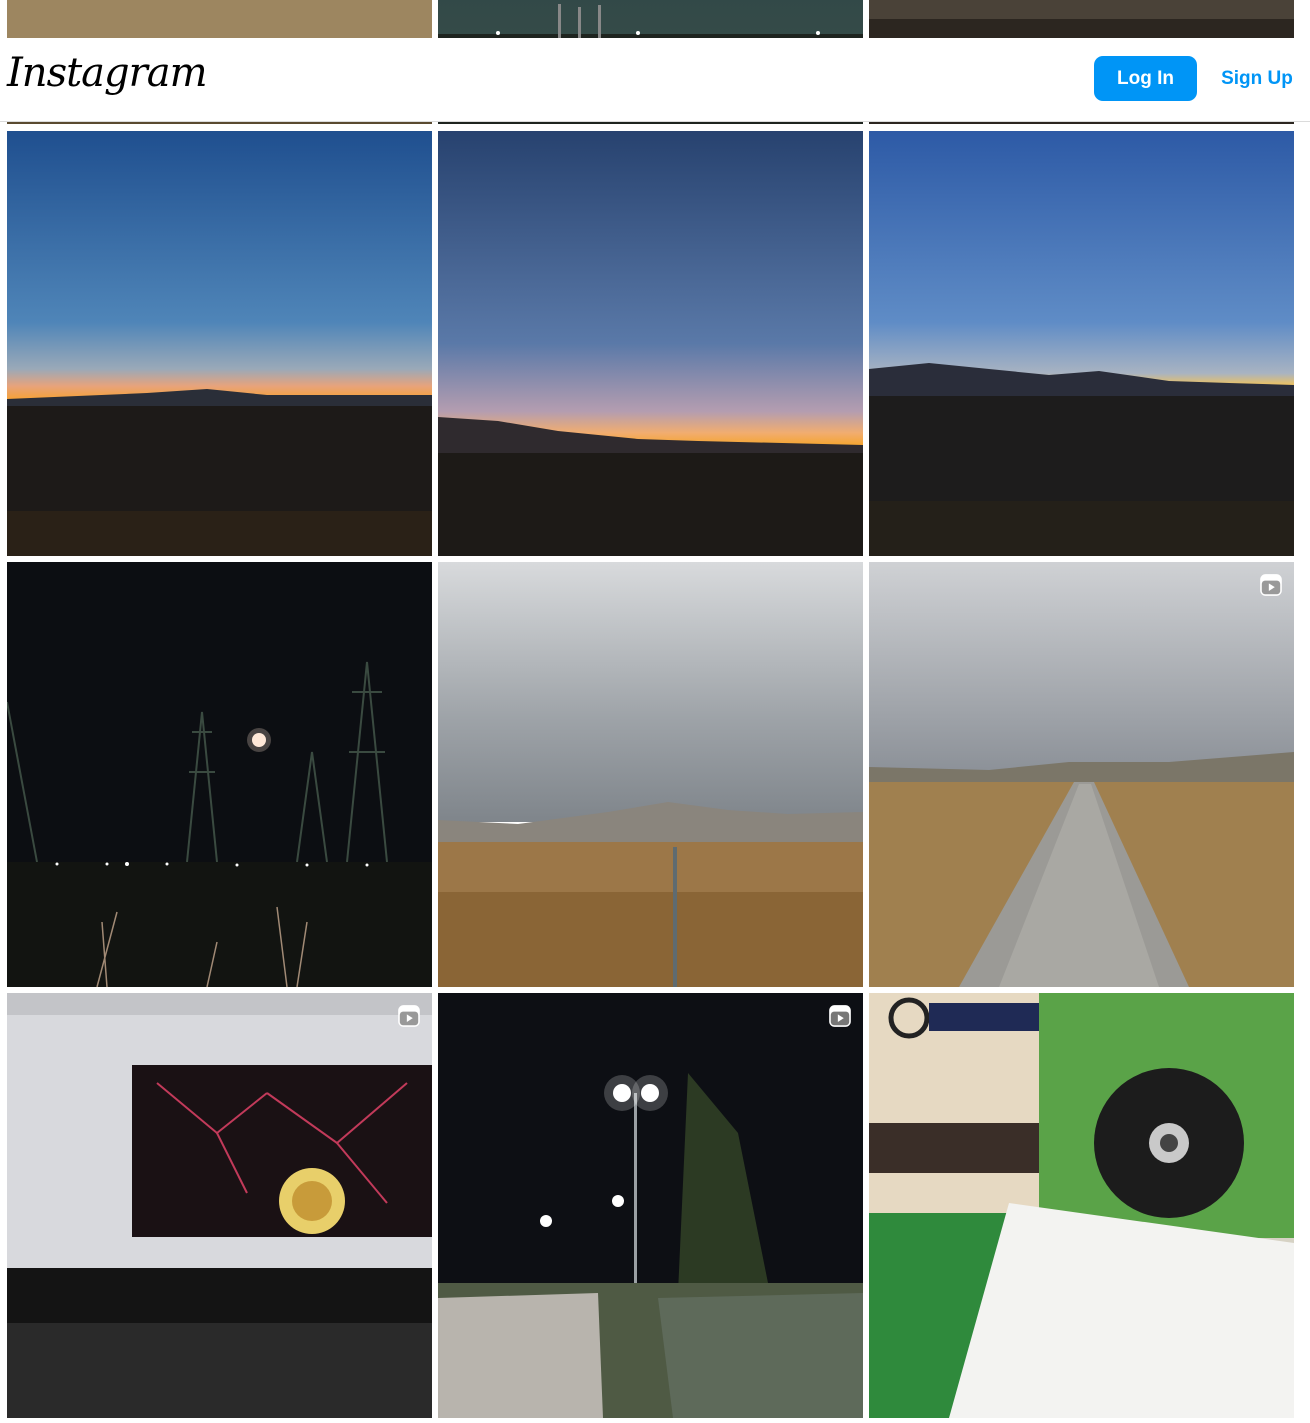  I want to click on top-header: Instagram Log In Sign Up, so click(655, 80).